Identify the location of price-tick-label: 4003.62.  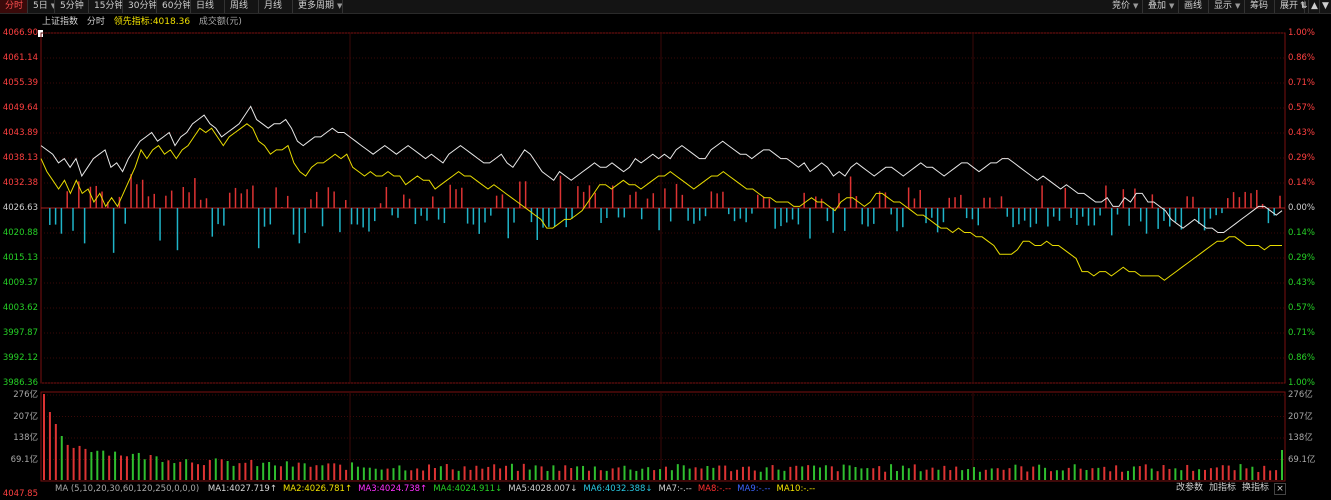
(20, 308).